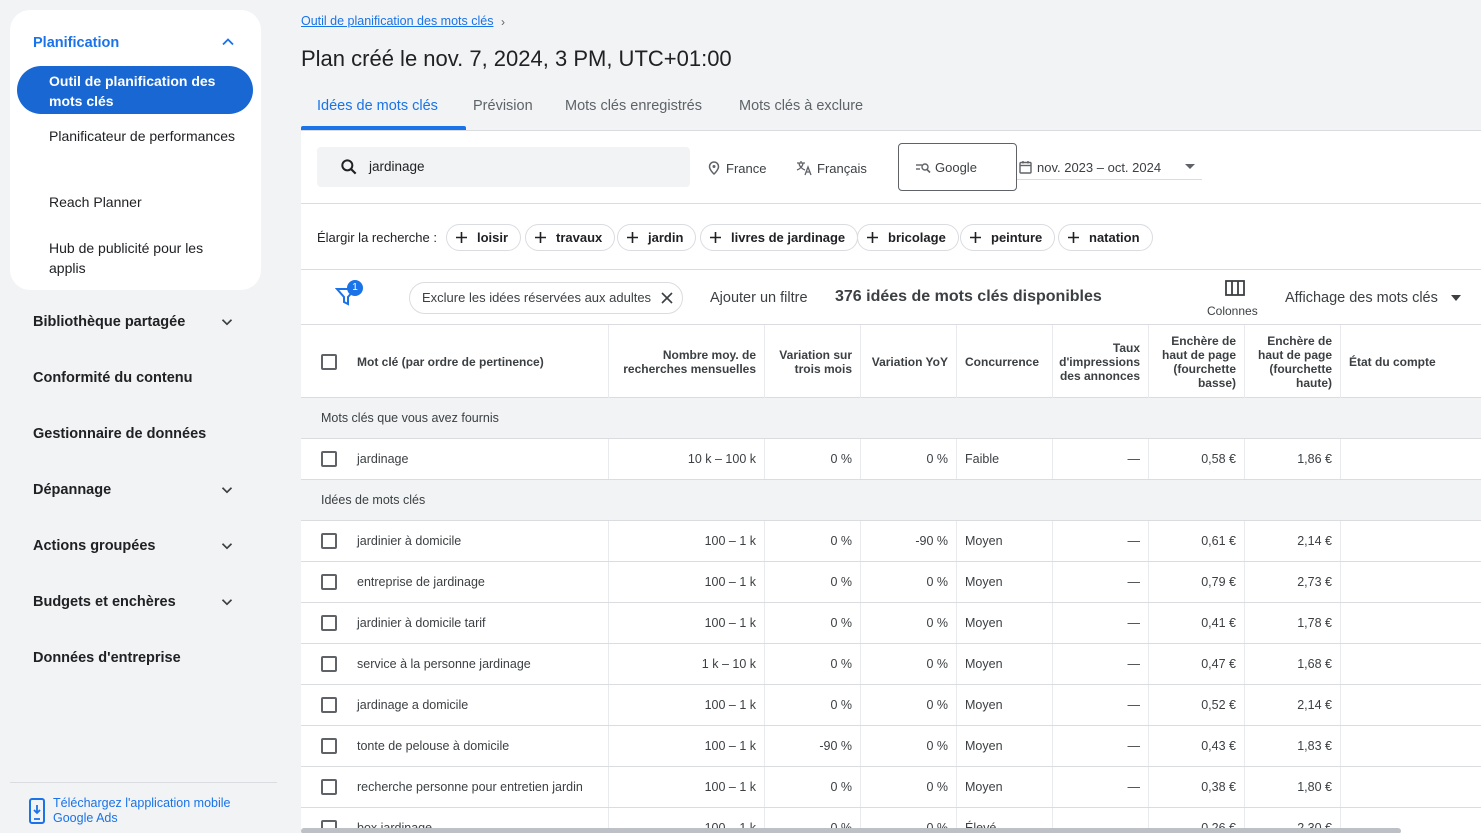 Image resolution: width=1481 pixels, height=833 pixels. I want to click on sidebar-item-business-data: Données d'entreprise, so click(107, 658).